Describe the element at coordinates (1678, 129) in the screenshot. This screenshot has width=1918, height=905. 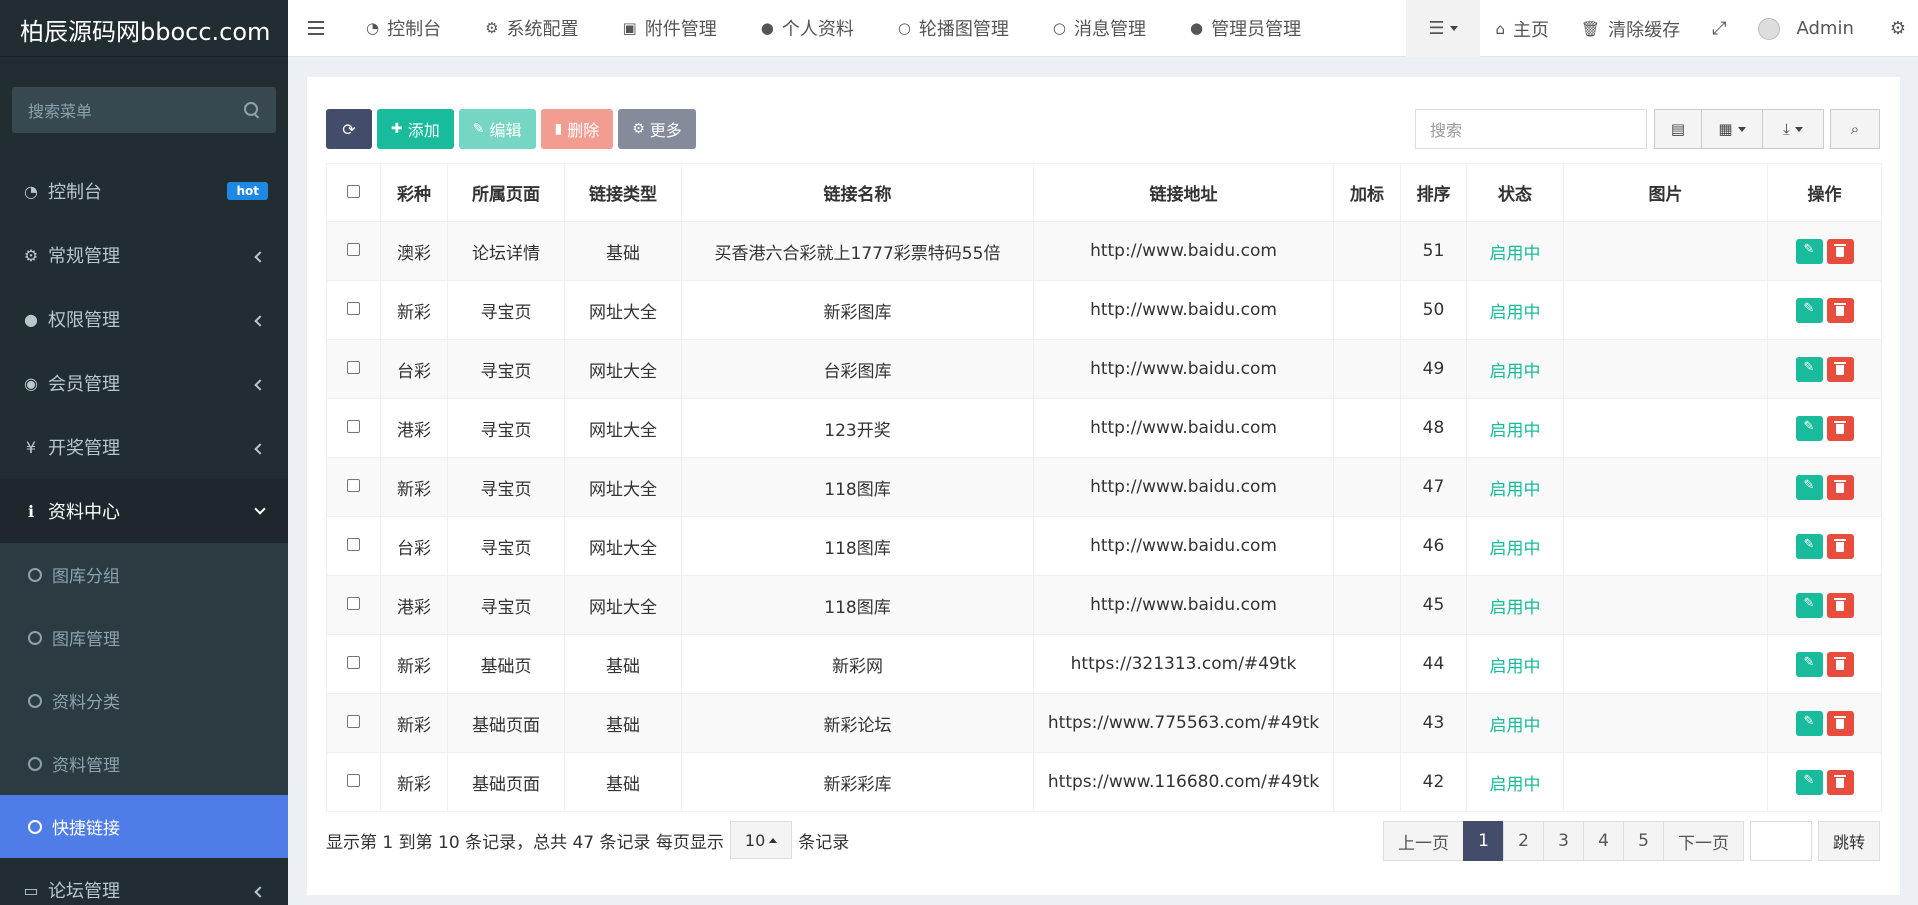
I see `toggle-view-button: ▤` at that location.